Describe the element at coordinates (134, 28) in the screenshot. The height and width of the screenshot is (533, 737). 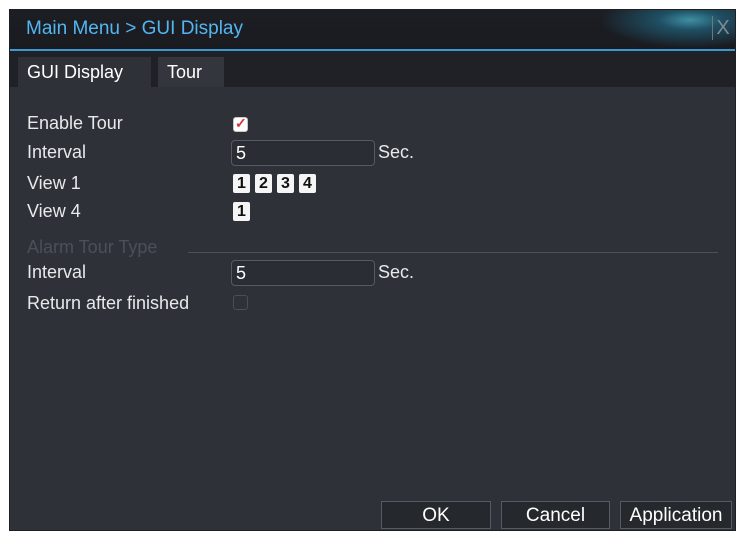
I see `window-title: Main Menu > GUI Display` at that location.